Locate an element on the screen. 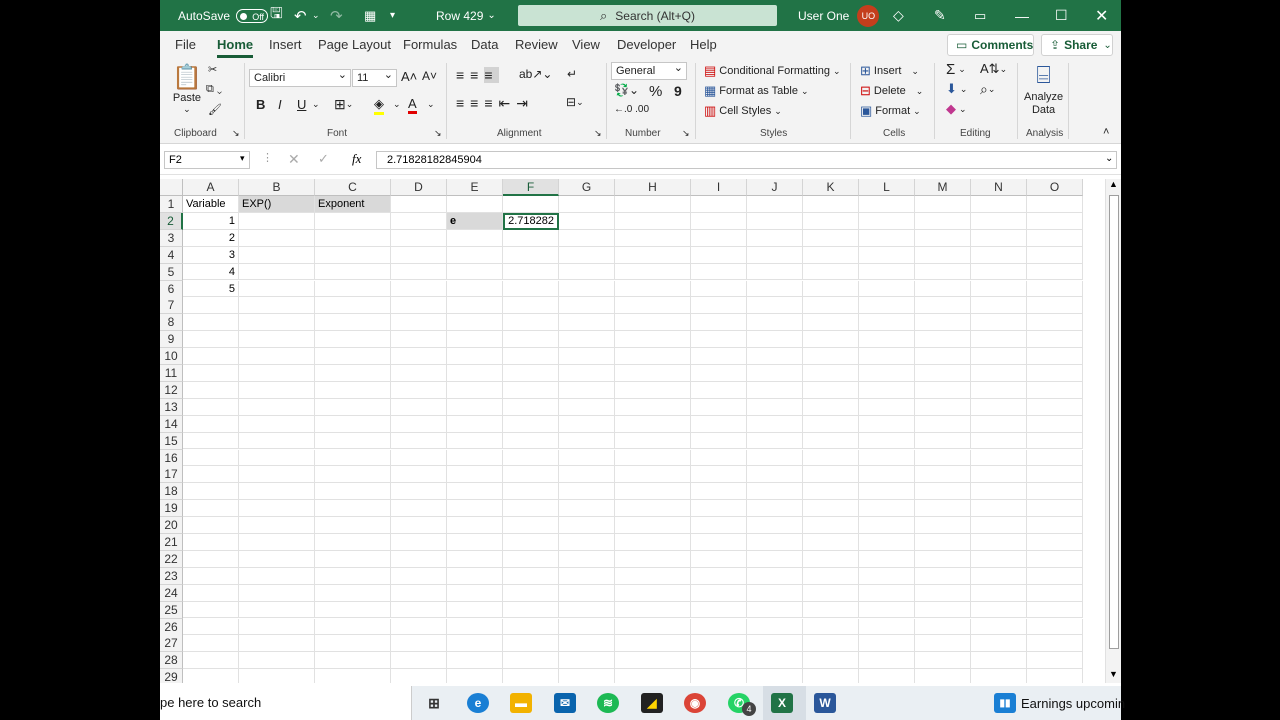  cell-o13 is located at coordinates (1055, 407).